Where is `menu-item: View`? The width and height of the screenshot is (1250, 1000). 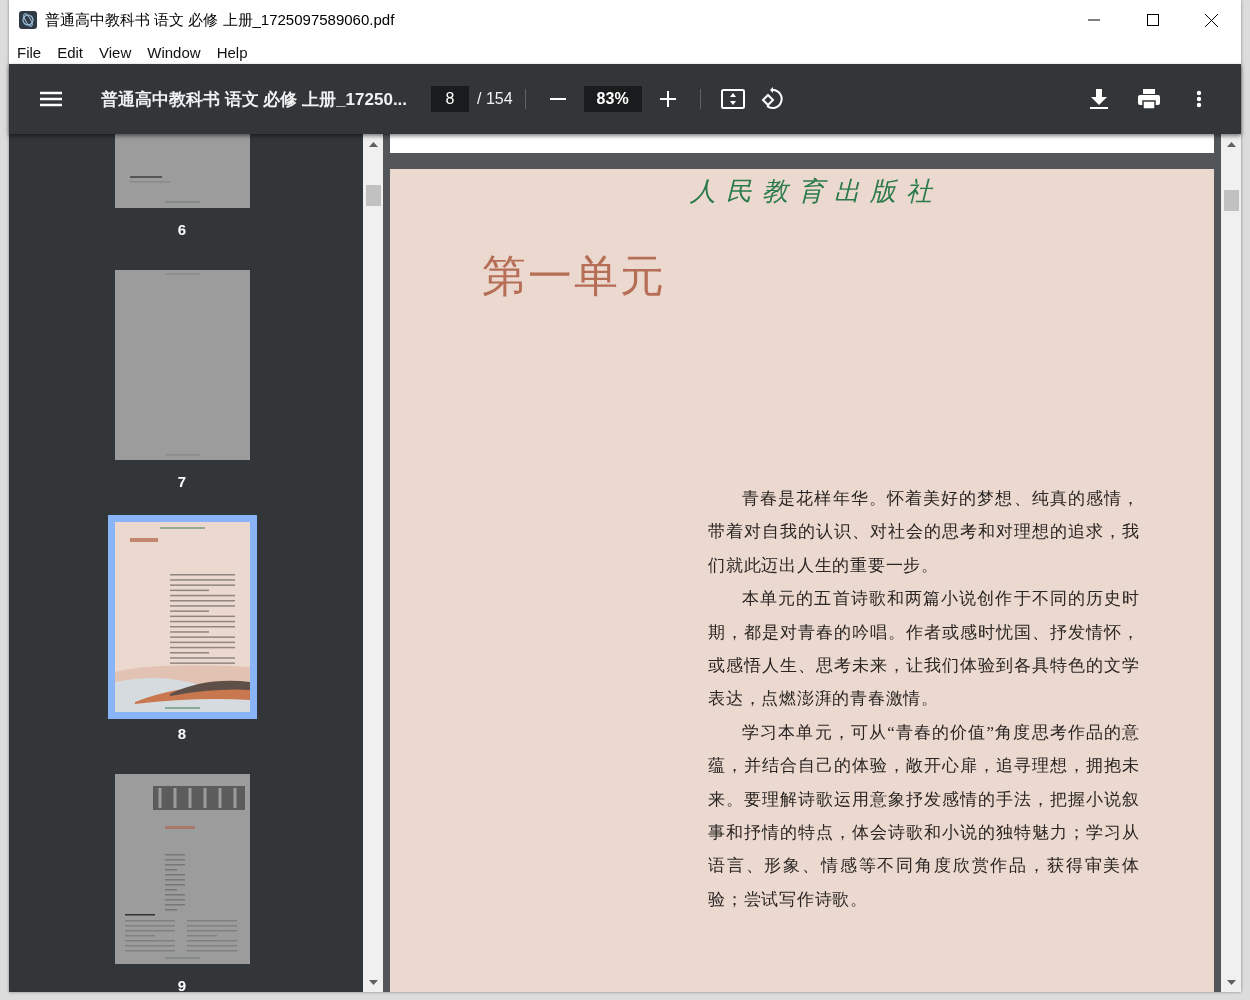 menu-item: View is located at coordinates (115, 52).